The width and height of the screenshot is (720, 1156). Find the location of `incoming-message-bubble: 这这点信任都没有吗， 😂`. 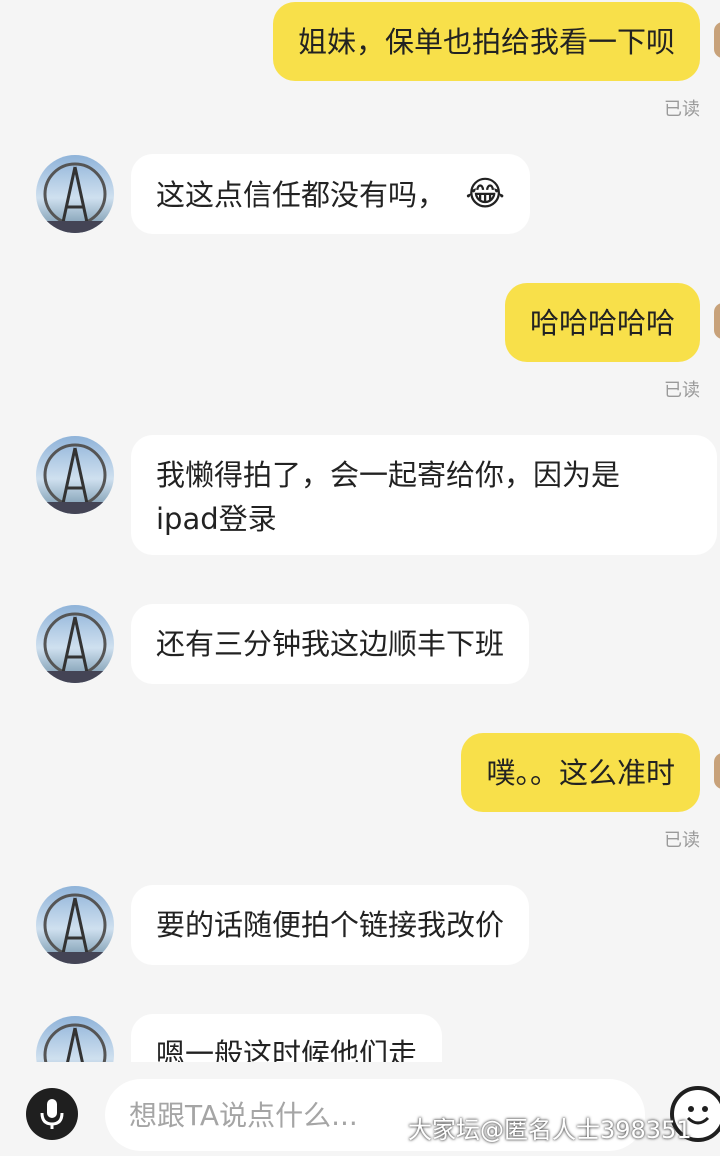

incoming-message-bubble: 这这点信任都没有吗， 😂 is located at coordinates (330, 194).